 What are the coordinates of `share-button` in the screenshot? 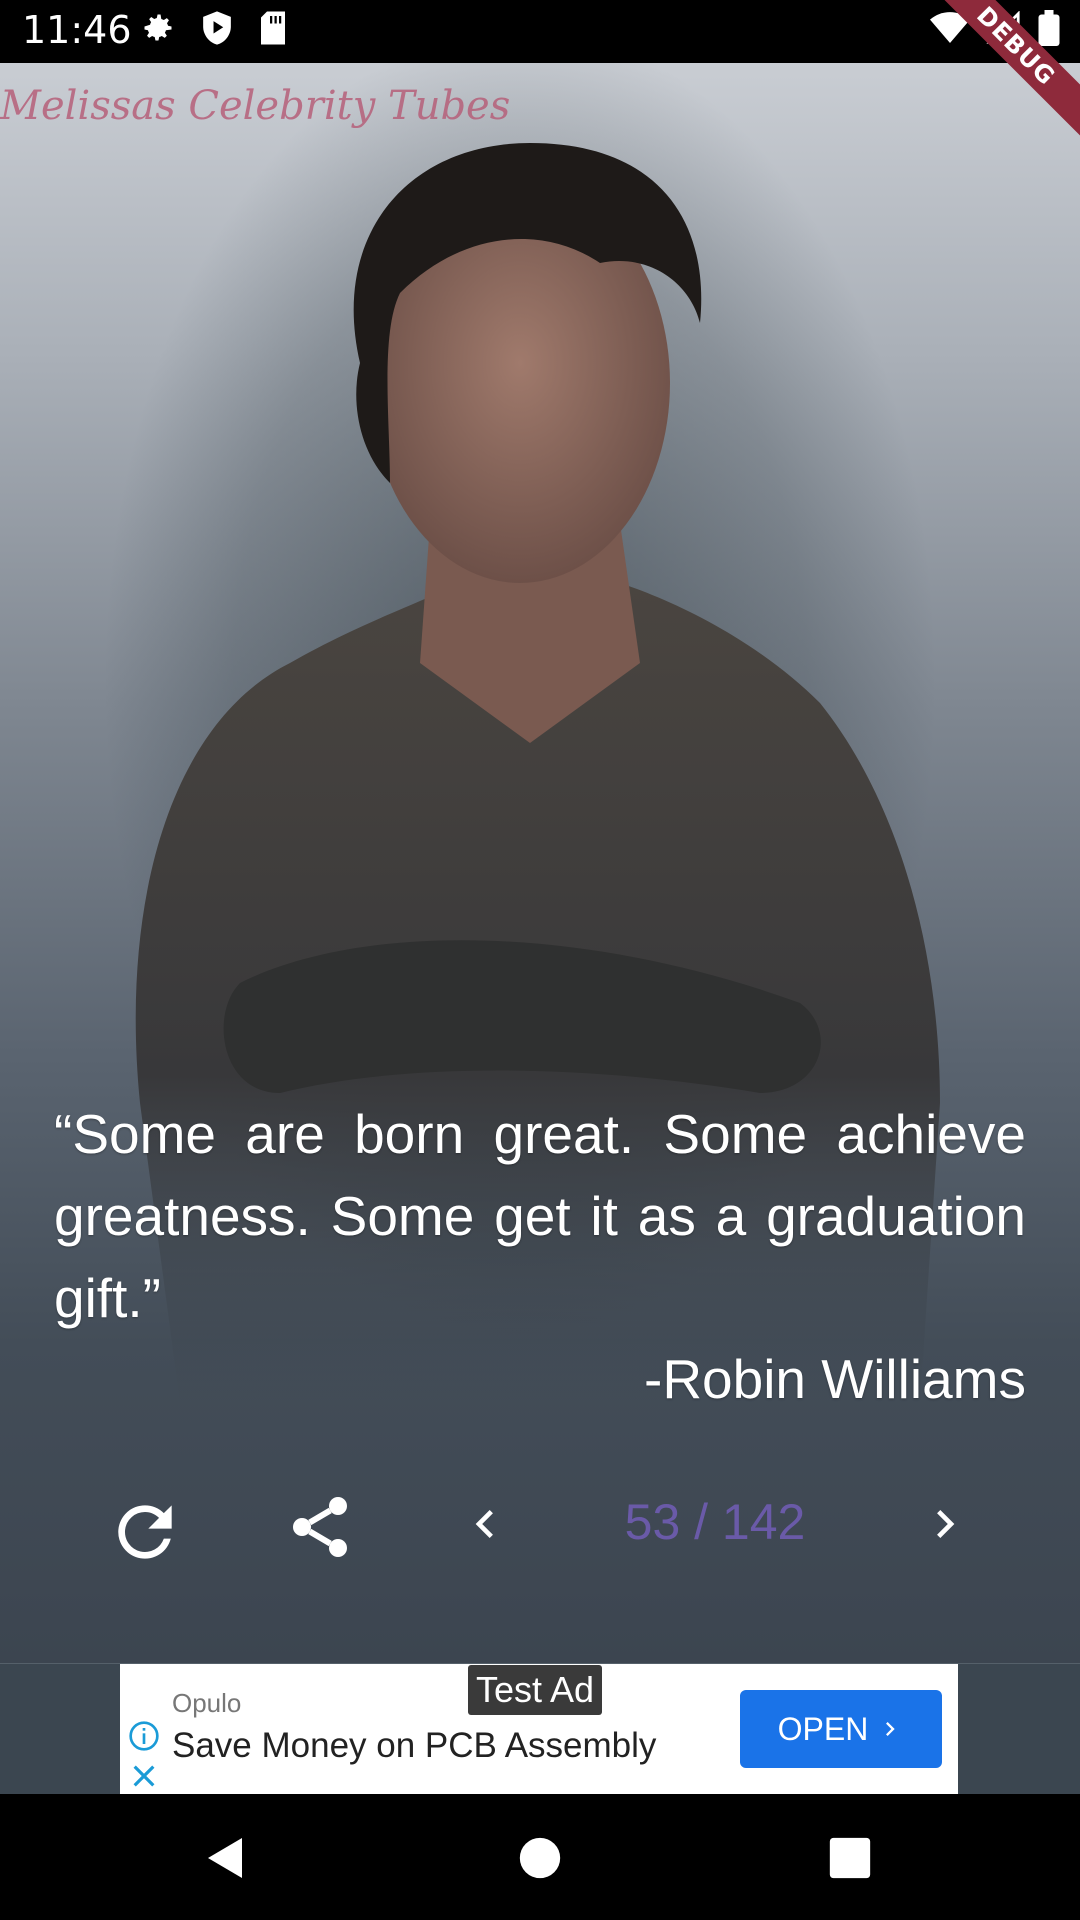 It's located at (320, 1527).